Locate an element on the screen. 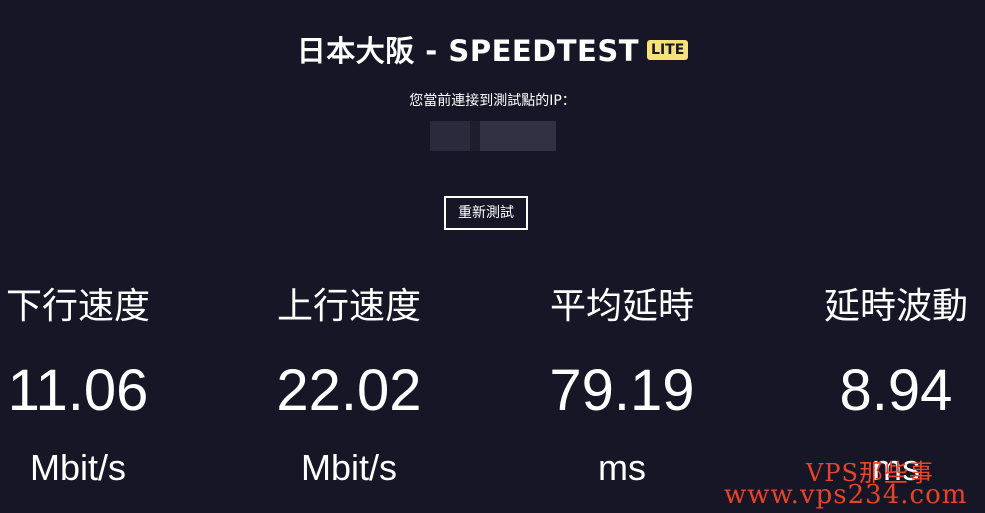  metric-jitter: 延時波動 8.94 ms is located at coordinates (890, 386).